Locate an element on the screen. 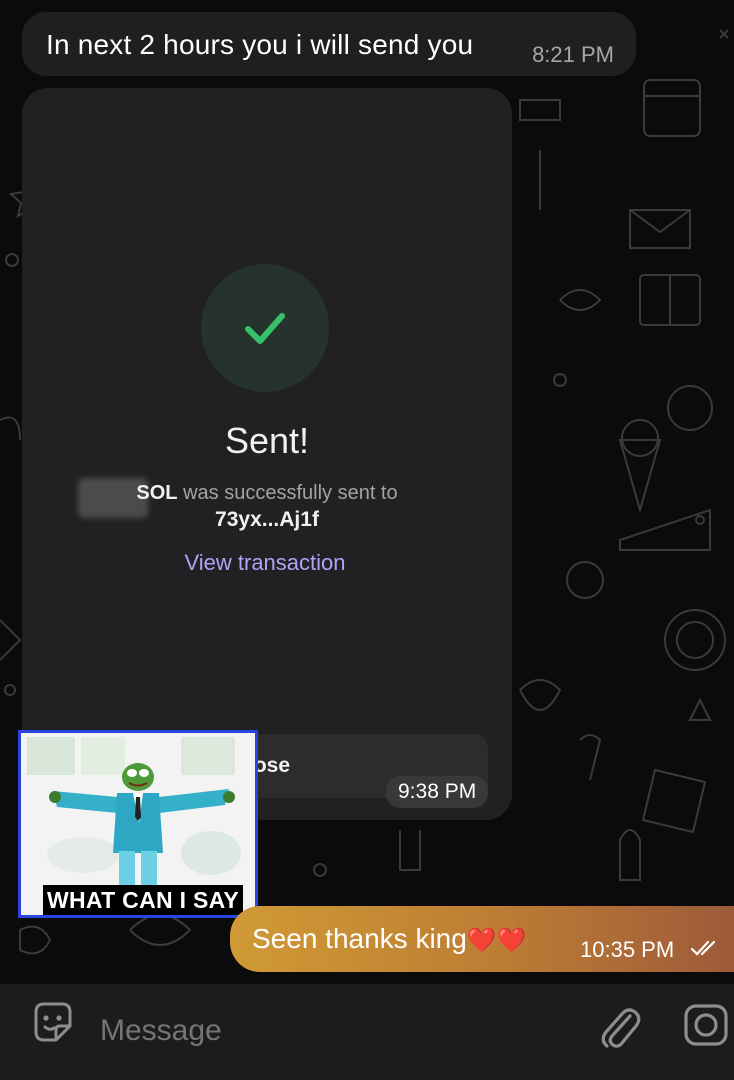 The width and height of the screenshot is (734, 1080). message-text: Seen thanks king❤️❤️ is located at coordinates (389, 939).